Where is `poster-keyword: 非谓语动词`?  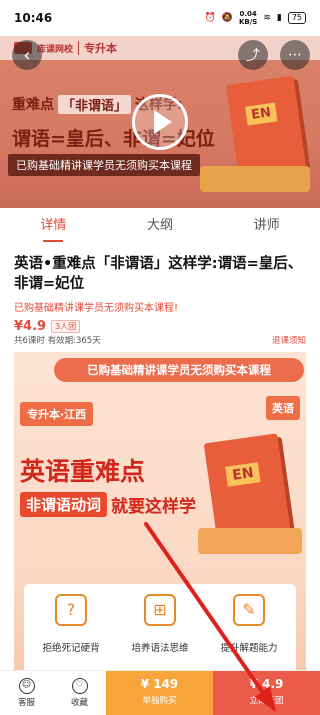 poster-keyword: 非谓语动词 is located at coordinates (64, 504).